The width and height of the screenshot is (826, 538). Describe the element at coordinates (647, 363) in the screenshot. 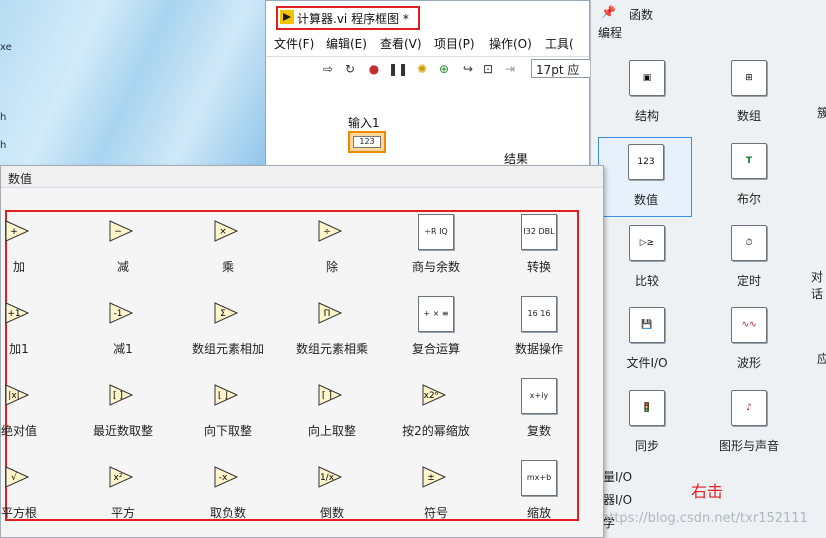

I see `palette-item-label: 文件I/O` at that location.